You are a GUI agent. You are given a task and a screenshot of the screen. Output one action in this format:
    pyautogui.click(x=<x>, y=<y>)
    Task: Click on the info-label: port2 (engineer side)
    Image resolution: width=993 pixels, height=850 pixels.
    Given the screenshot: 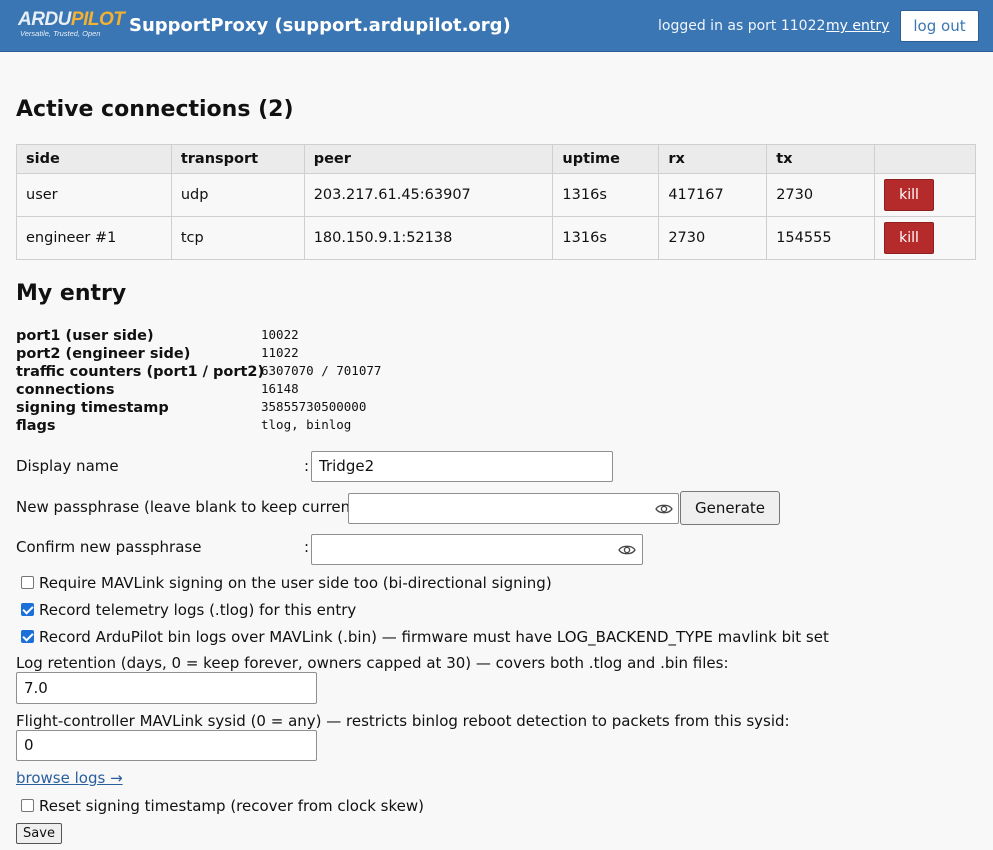 What is the action you would take?
    pyautogui.click(x=103, y=354)
    